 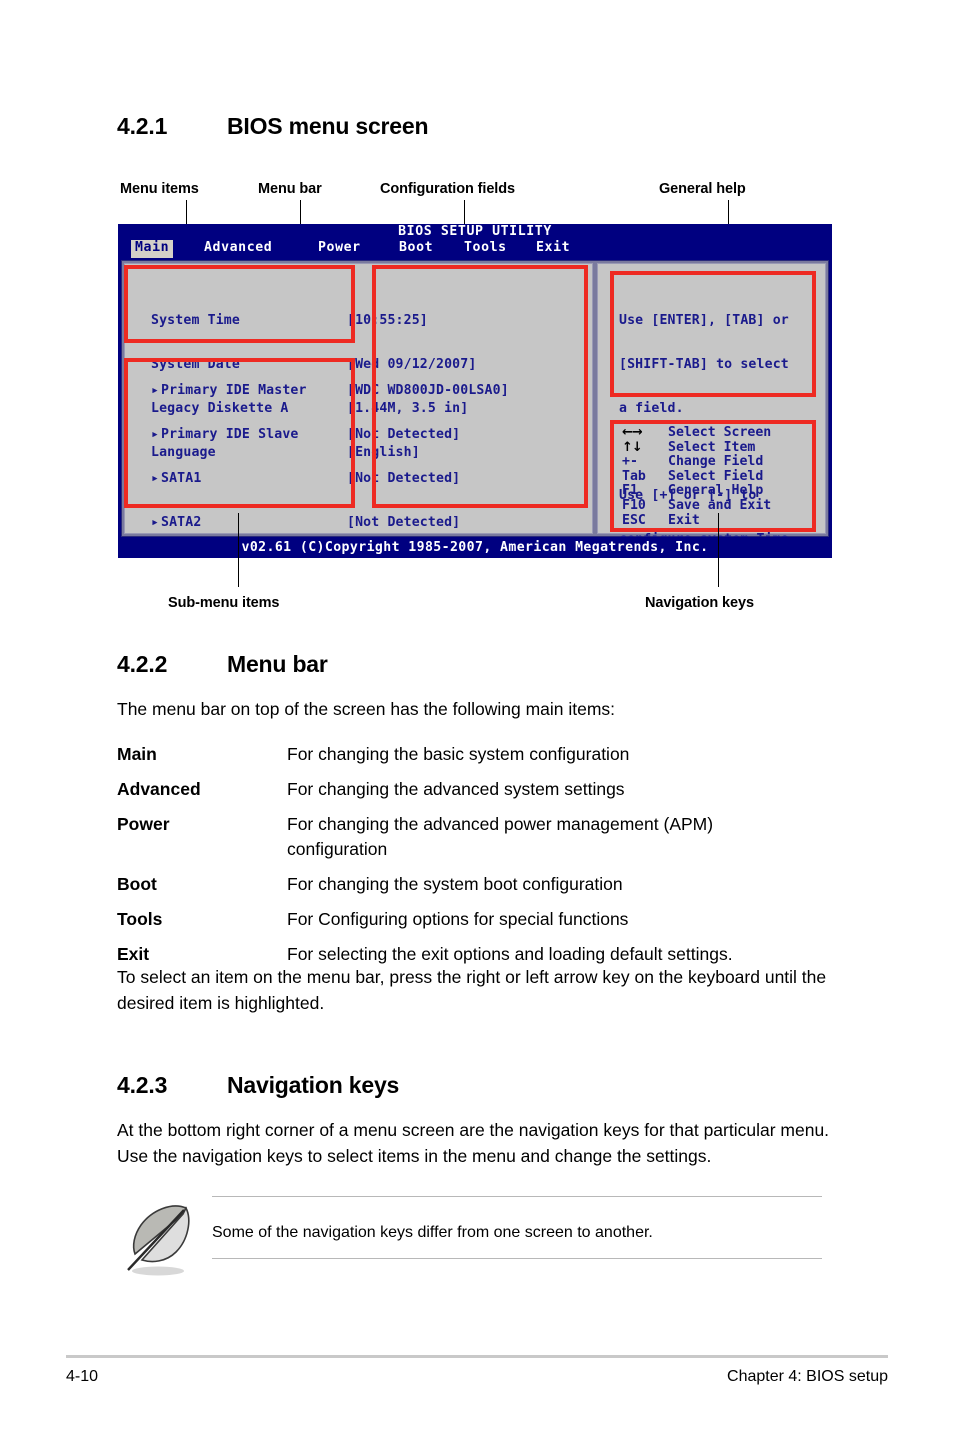 I want to click on up-down-arrow-icon: ↑↓, so click(x=632, y=447).